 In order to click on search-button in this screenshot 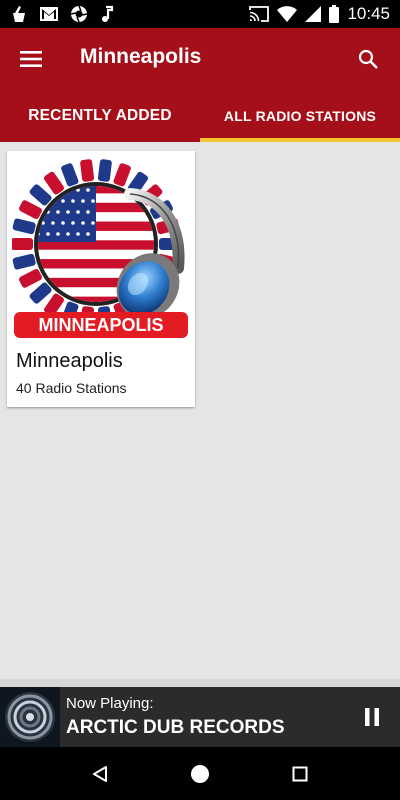, I will do `click(368, 59)`.